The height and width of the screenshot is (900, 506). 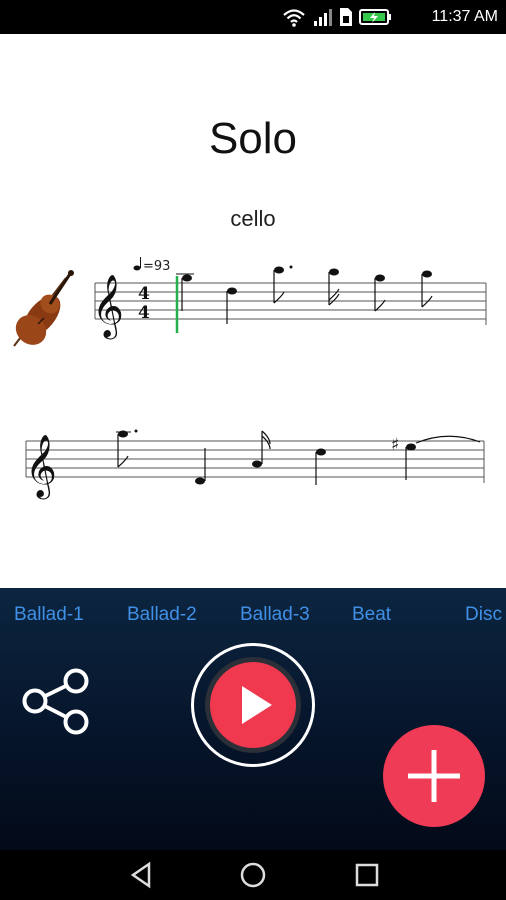 What do you see at coordinates (375, 17) in the screenshot?
I see `battery-charging-icon` at bounding box center [375, 17].